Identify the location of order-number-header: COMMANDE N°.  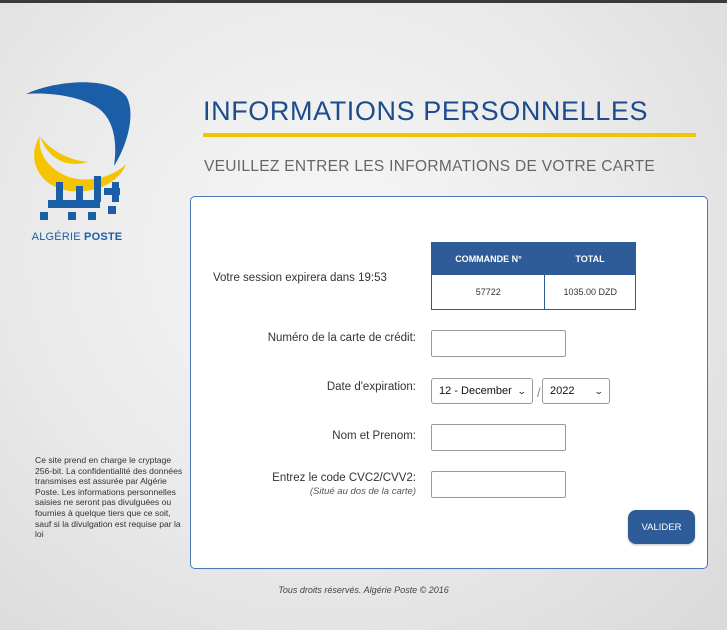
(488, 259).